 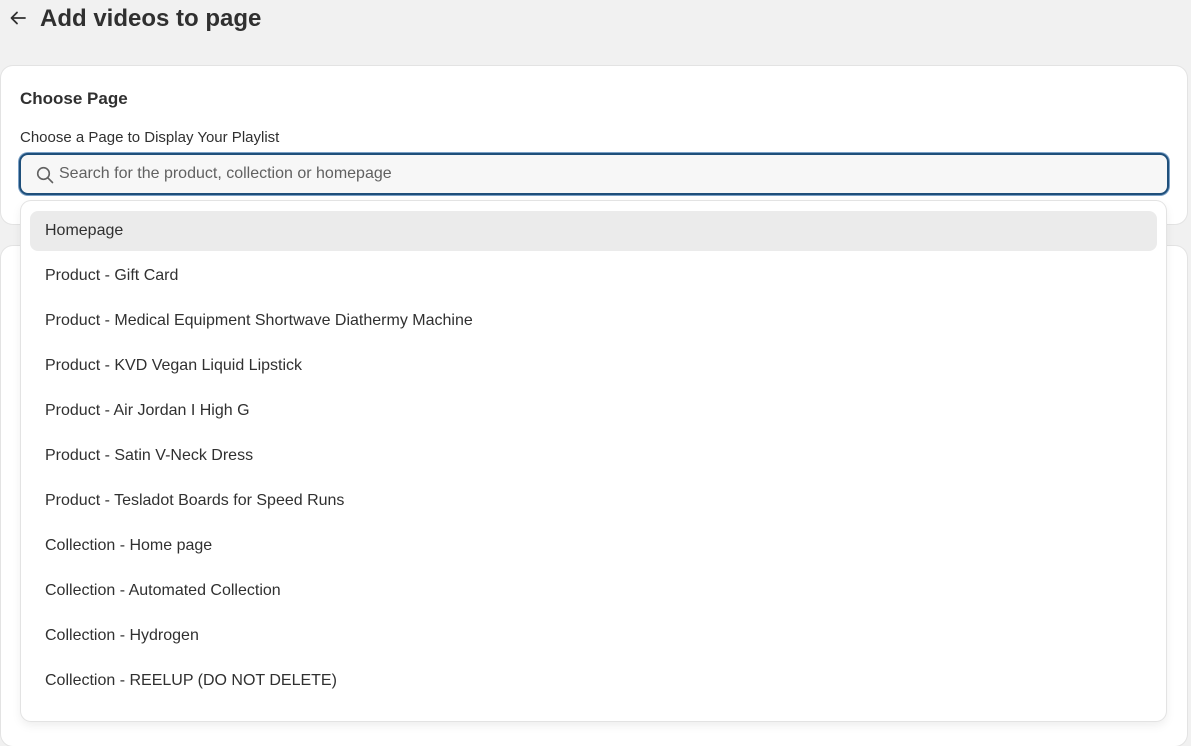 I want to click on option-product-air-jordan: Product - Air Jordan I High G, so click(x=593, y=411).